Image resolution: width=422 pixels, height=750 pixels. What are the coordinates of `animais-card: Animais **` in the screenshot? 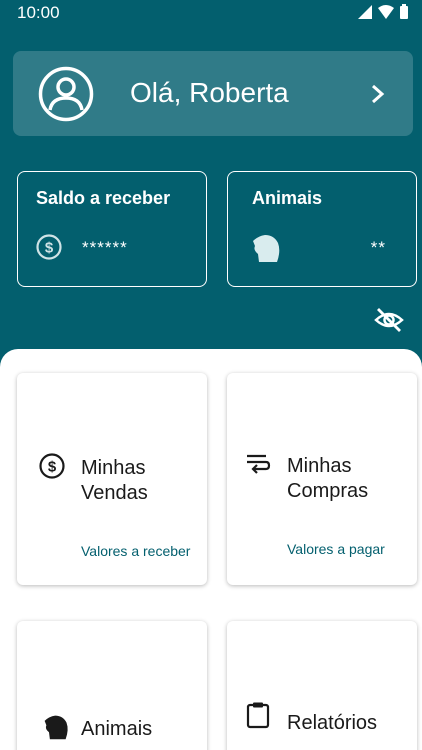 It's located at (322, 229).